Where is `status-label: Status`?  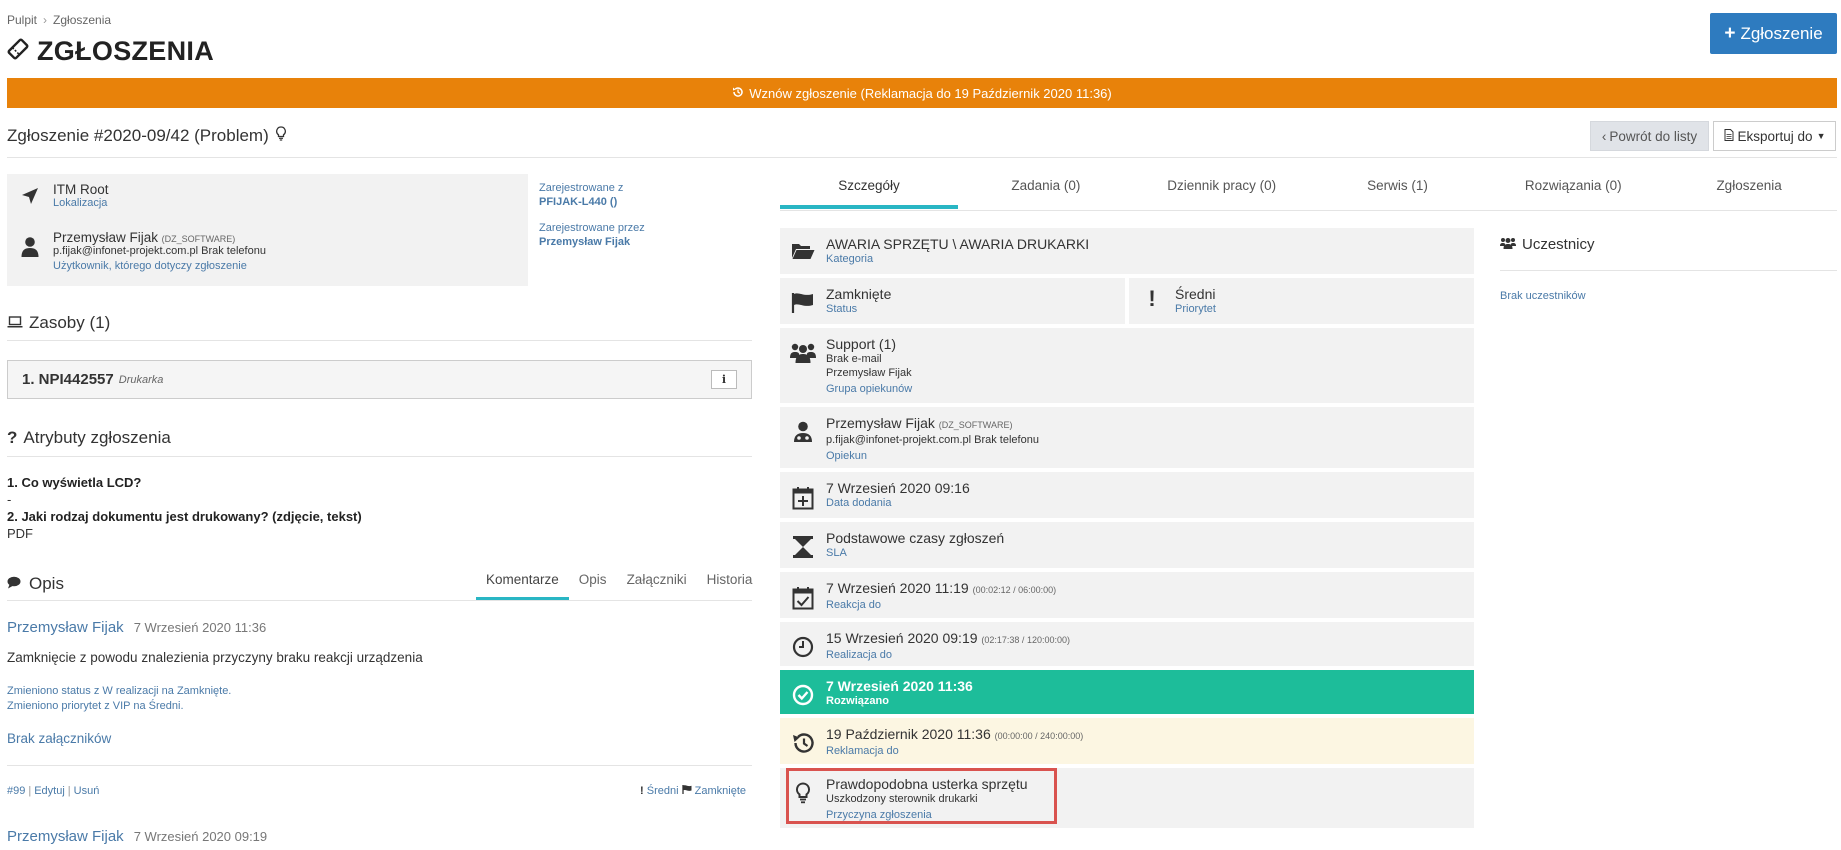 status-label: Status is located at coordinates (842, 309).